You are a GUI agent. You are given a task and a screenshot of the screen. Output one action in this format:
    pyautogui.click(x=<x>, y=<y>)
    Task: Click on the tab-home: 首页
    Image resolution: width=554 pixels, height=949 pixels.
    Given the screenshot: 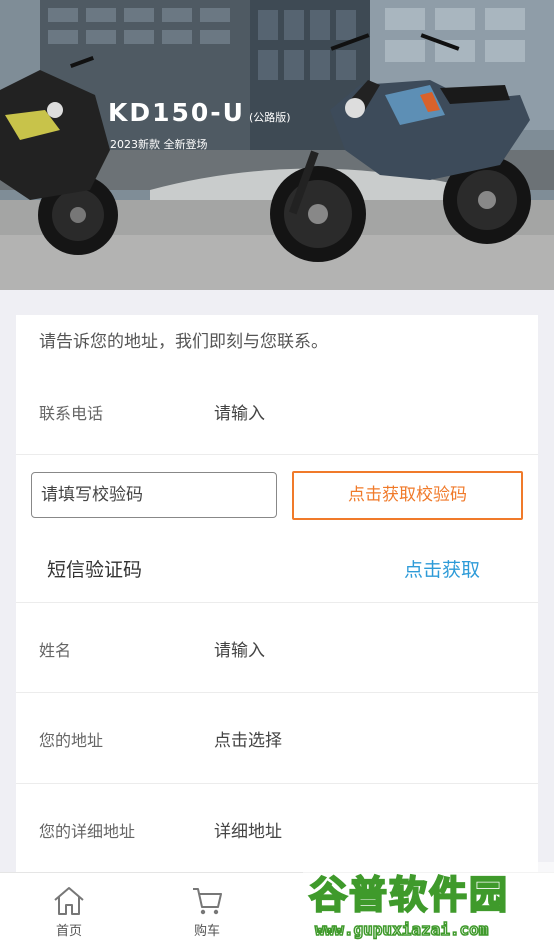 What is the action you would take?
    pyautogui.click(x=69, y=912)
    